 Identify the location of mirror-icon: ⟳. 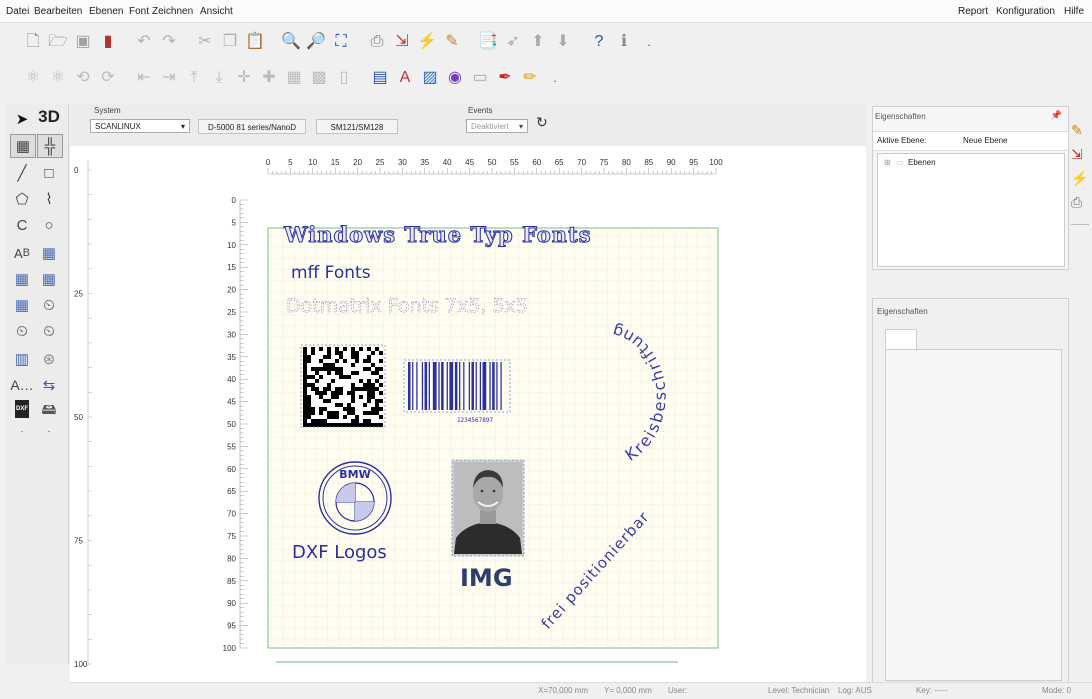
(108, 78).